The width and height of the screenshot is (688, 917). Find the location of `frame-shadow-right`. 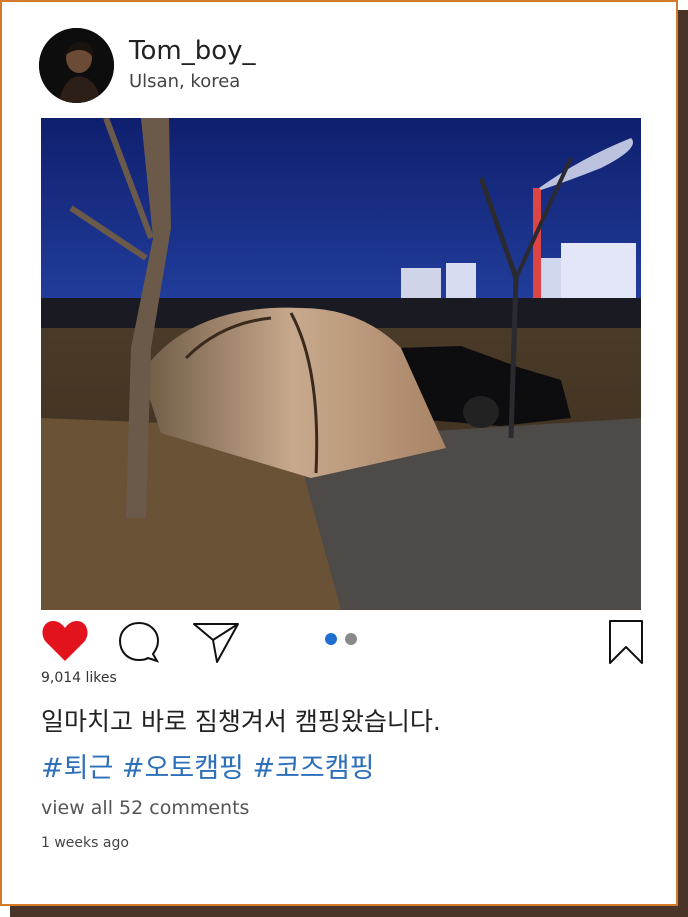

frame-shadow-right is located at coordinates (683, 463).